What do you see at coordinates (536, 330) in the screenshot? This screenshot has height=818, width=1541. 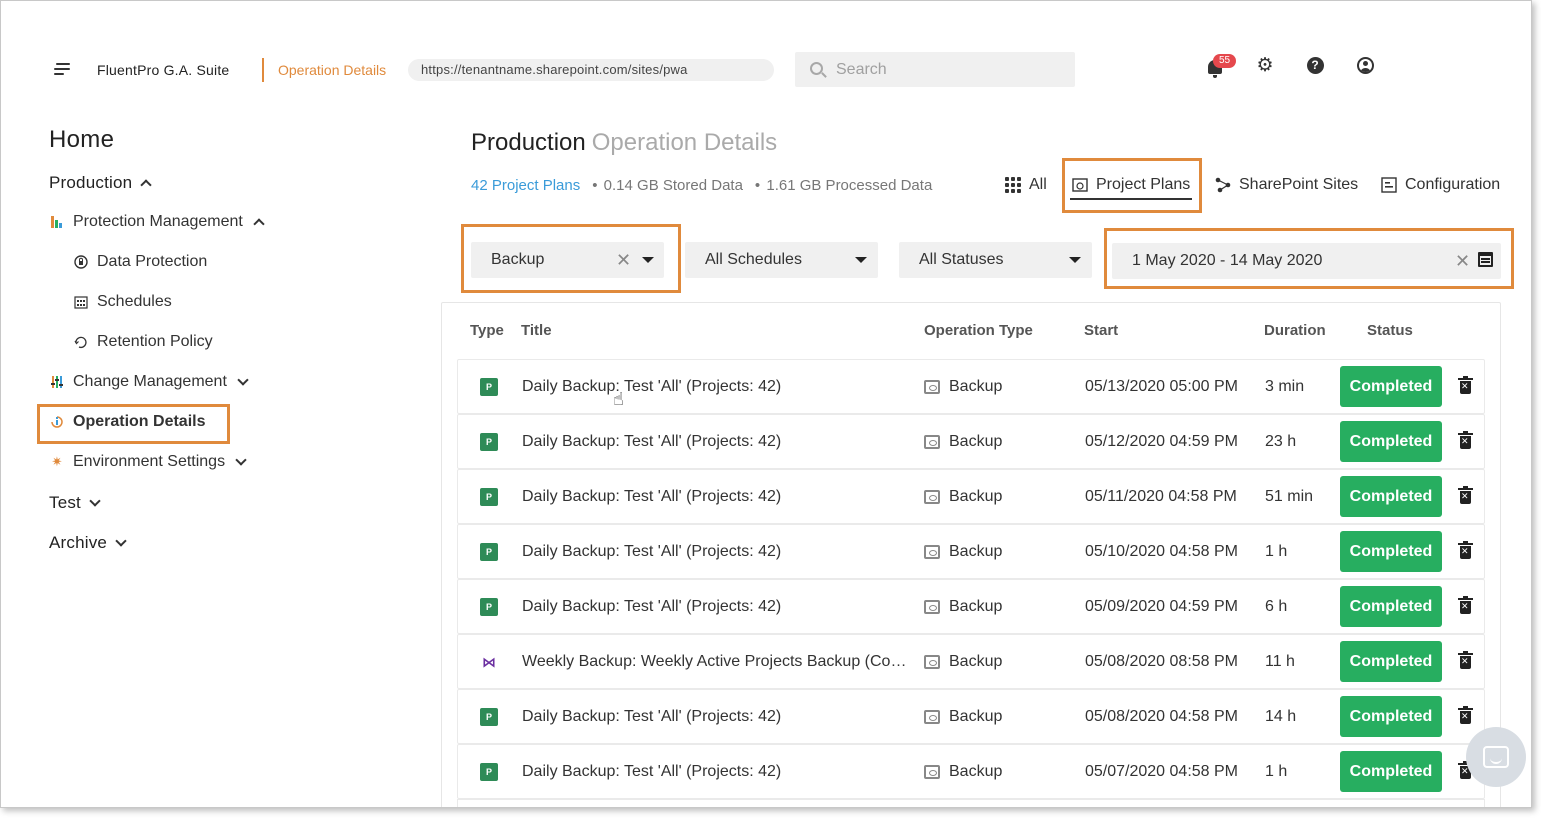 I see `column-header-title: Title` at bounding box center [536, 330].